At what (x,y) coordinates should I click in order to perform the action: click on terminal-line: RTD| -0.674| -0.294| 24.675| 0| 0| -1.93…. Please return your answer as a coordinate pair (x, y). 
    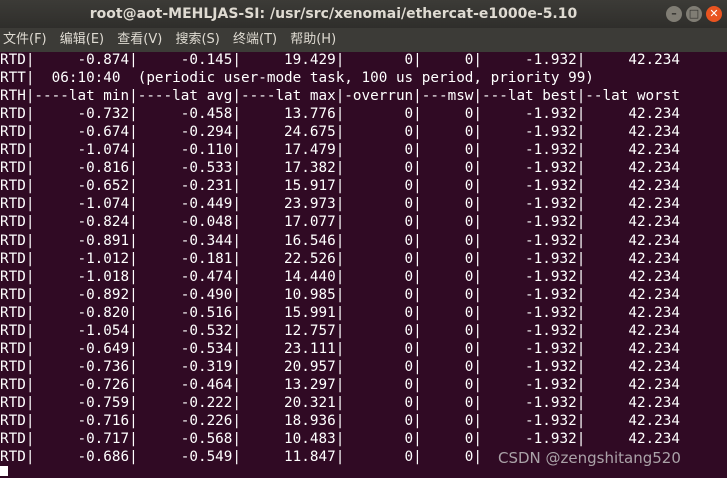
    Looking at the image, I should click on (340, 132).